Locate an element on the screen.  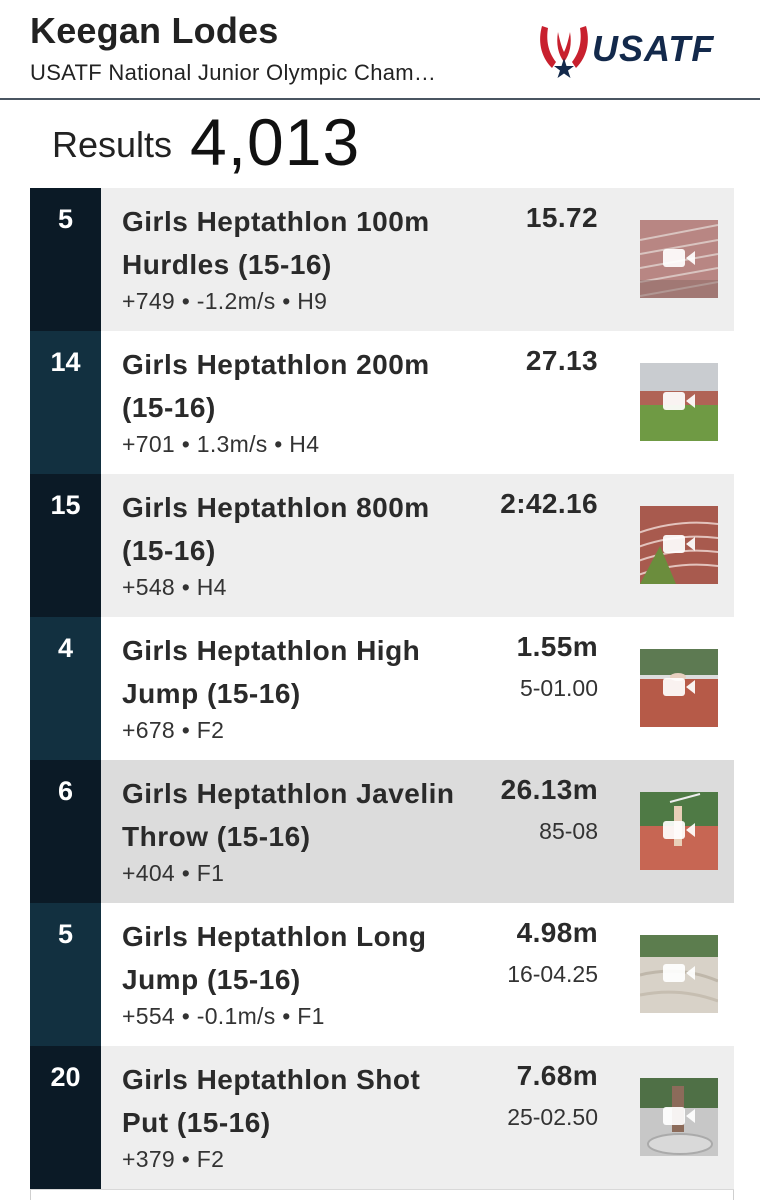
event-name: Girls Heptathlon Long Jump (15-16) is located at coordinates (274, 958).